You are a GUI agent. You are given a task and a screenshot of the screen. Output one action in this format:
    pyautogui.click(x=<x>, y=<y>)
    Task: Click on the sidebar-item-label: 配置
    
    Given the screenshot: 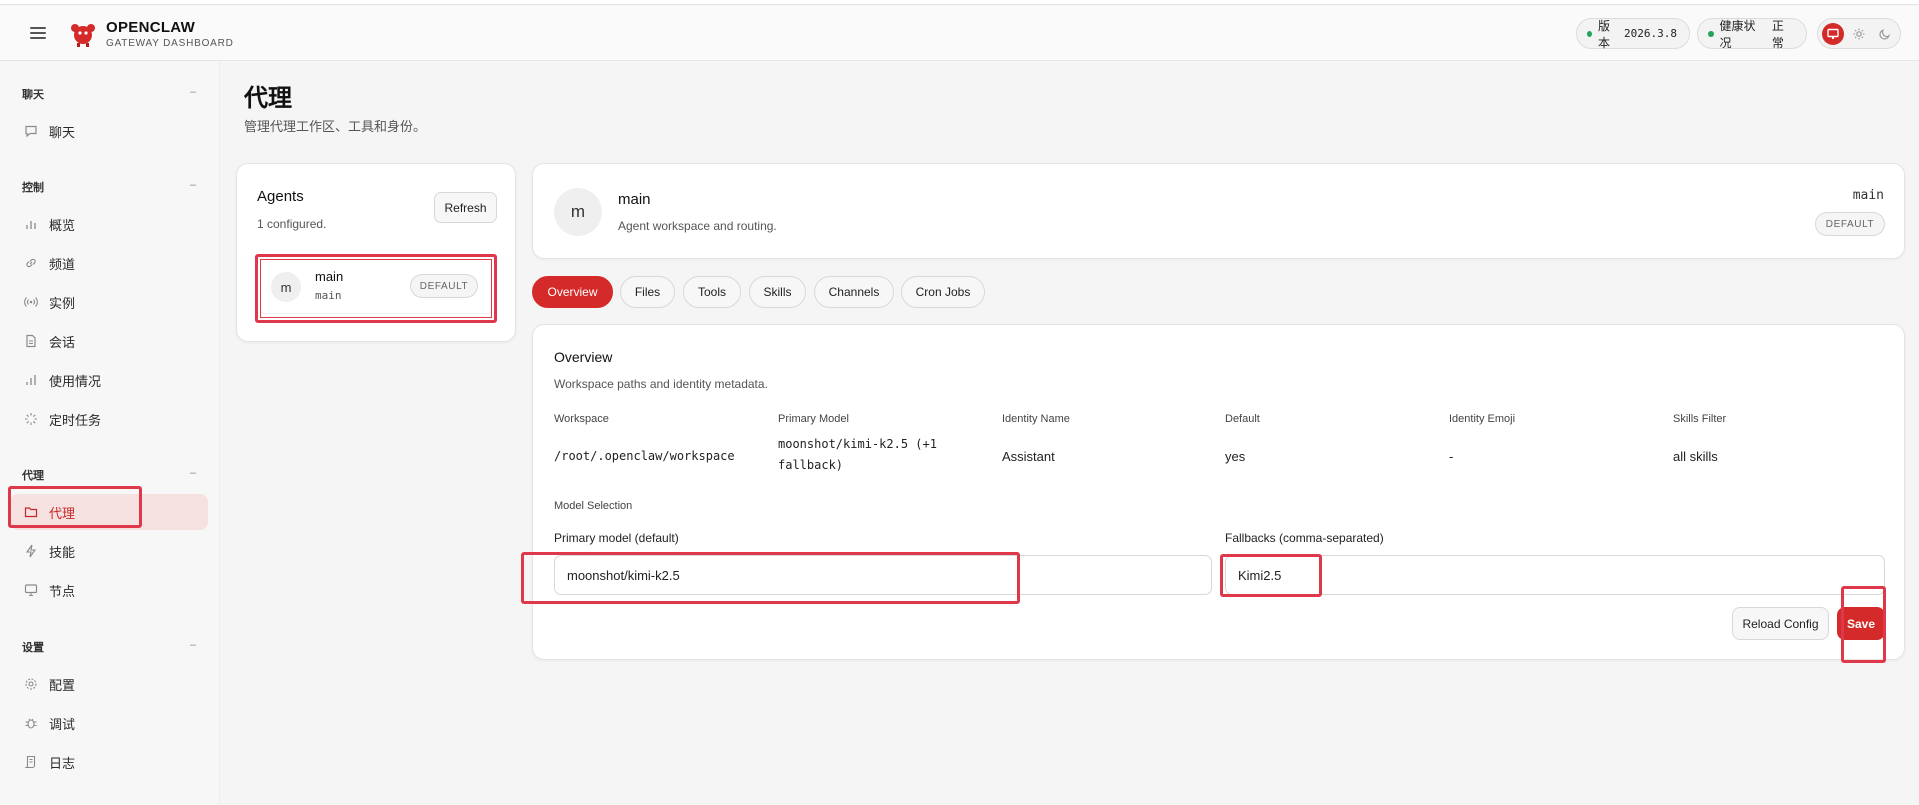 What is the action you would take?
    pyautogui.click(x=62, y=685)
    